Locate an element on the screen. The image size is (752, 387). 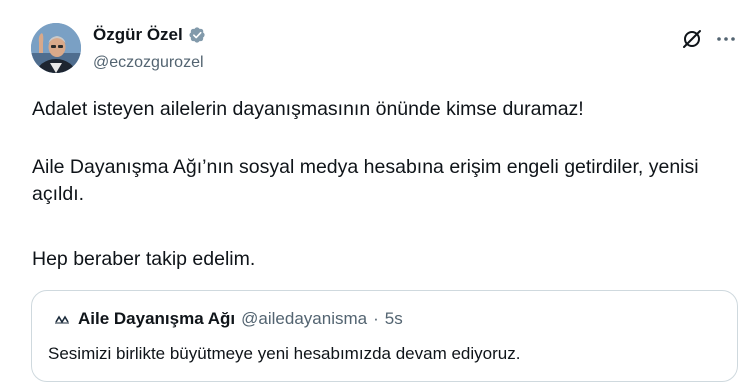
author-handle: @eczozgurozel is located at coordinates (148, 63).